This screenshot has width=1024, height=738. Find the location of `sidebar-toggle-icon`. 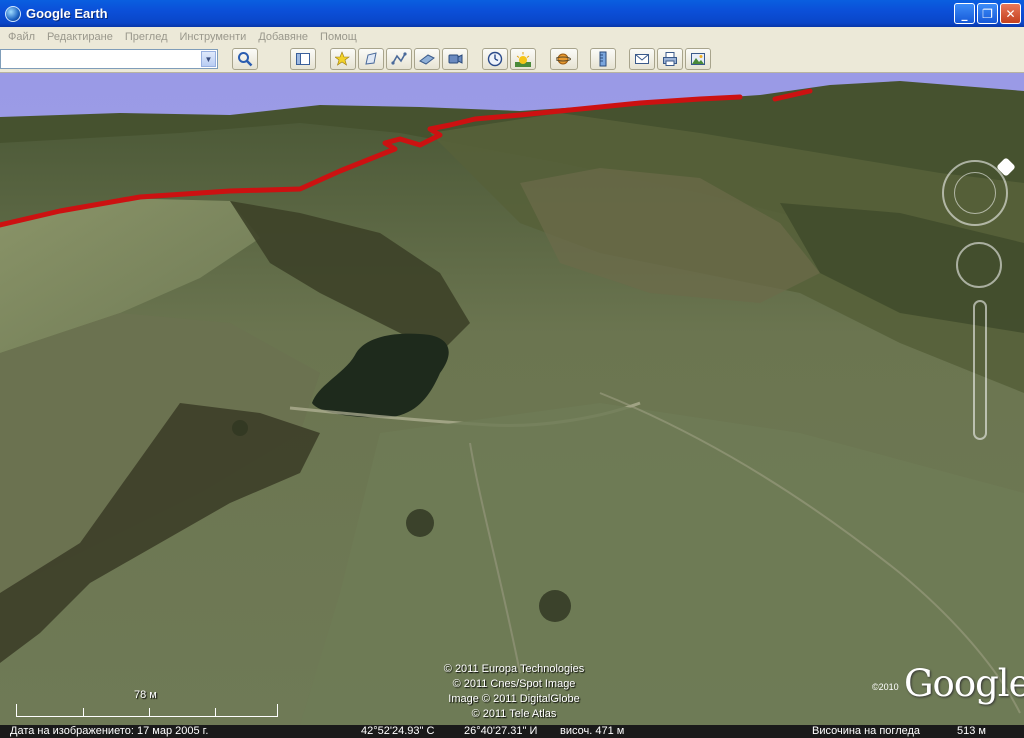

sidebar-toggle-icon is located at coordinates (303, 59).